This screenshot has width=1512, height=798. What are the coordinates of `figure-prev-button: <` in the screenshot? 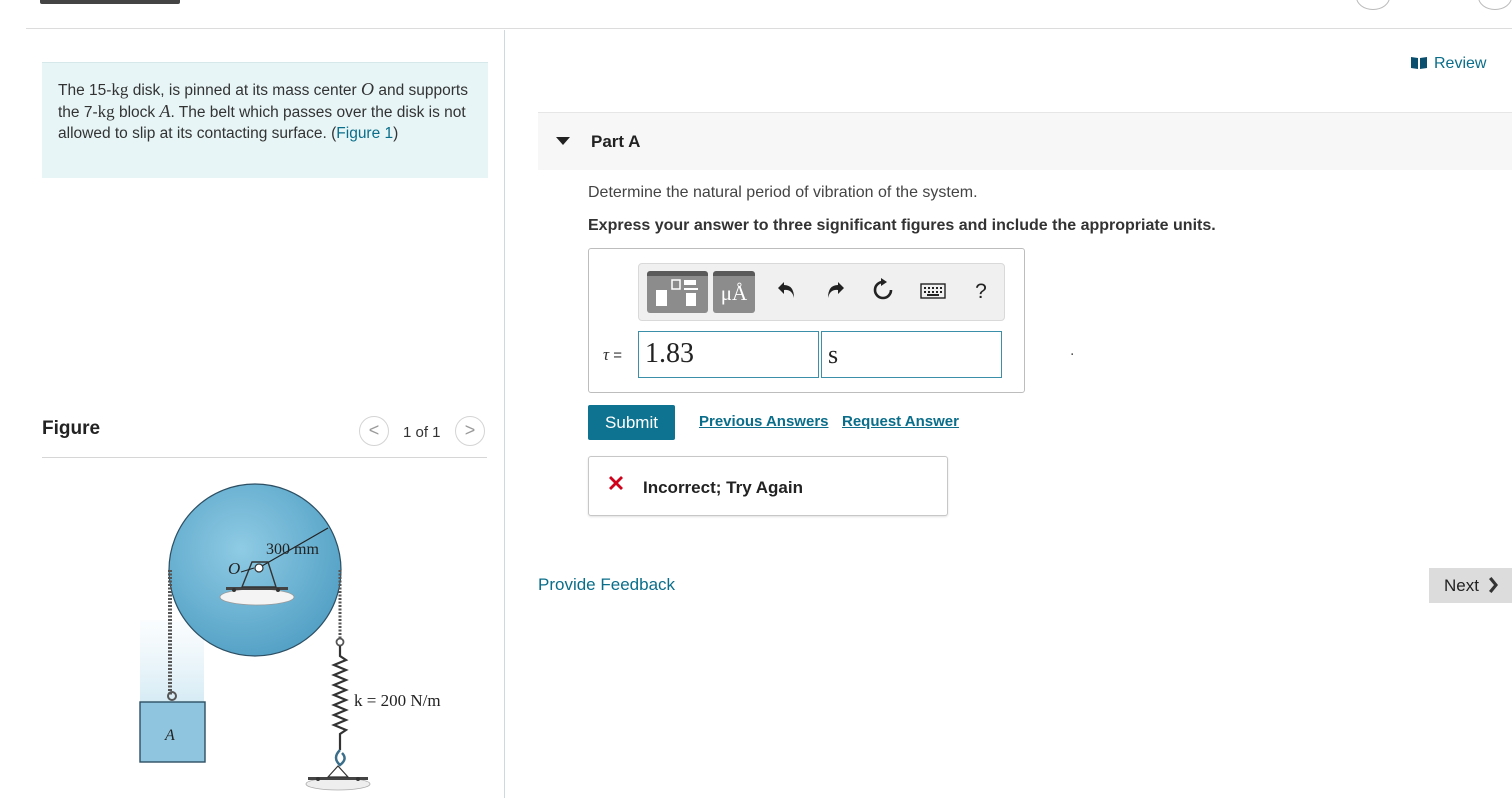 It's located at (374, 431).